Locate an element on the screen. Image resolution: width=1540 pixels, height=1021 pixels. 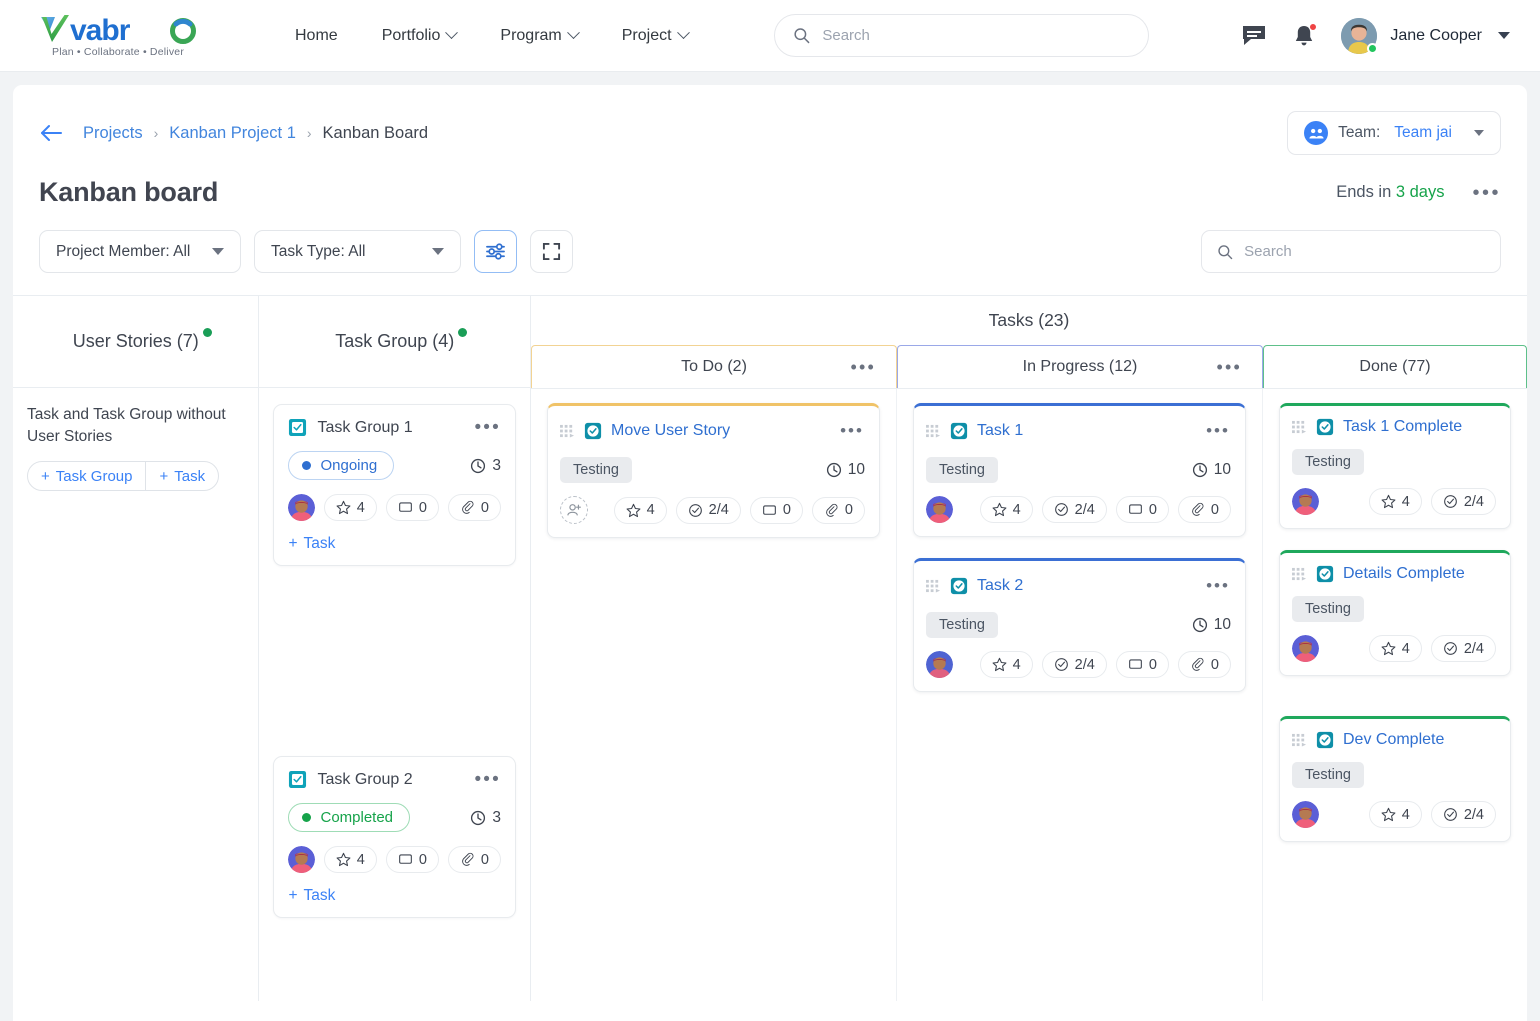
clock-icon is located at coordinates (478, 817).